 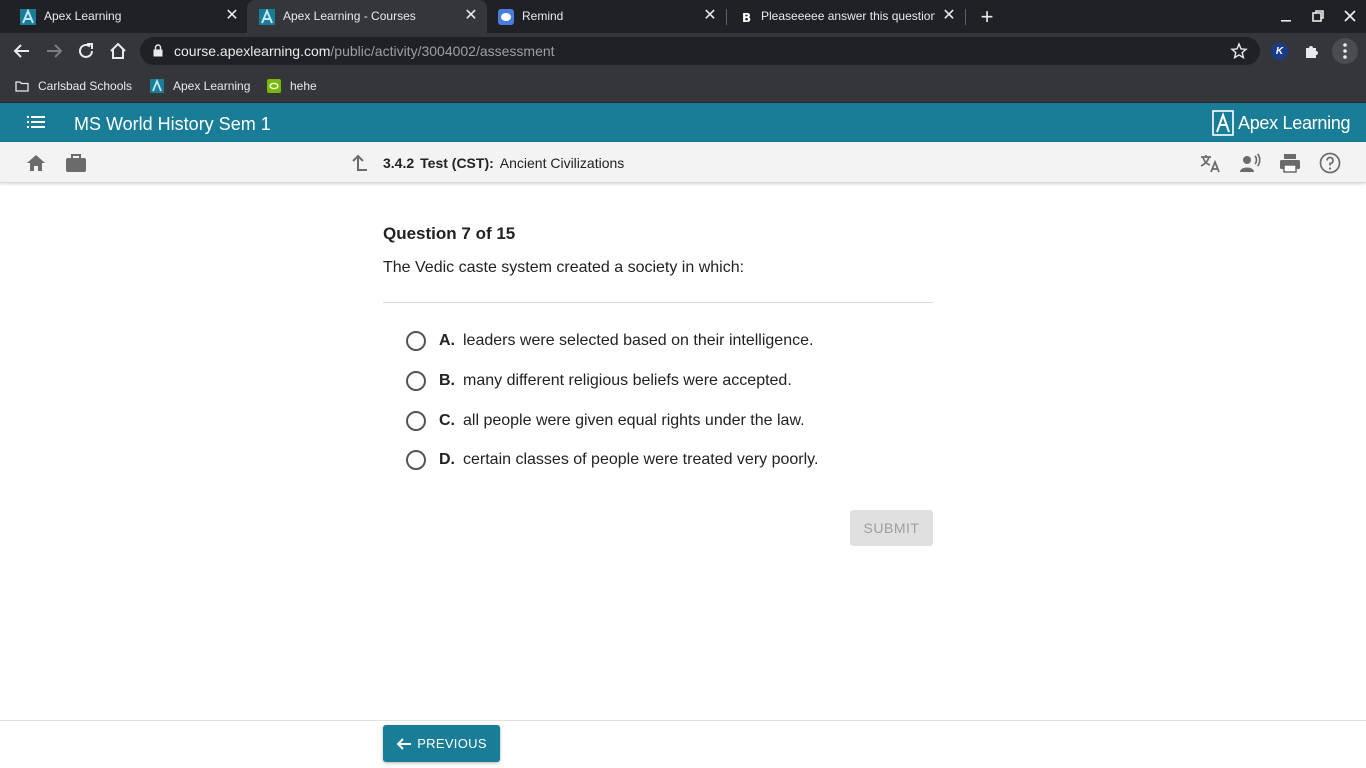 What do you see at coordinates (1318, 16) in the screenshot?
I see `restore-icon` at bounding box center [1318, 16].